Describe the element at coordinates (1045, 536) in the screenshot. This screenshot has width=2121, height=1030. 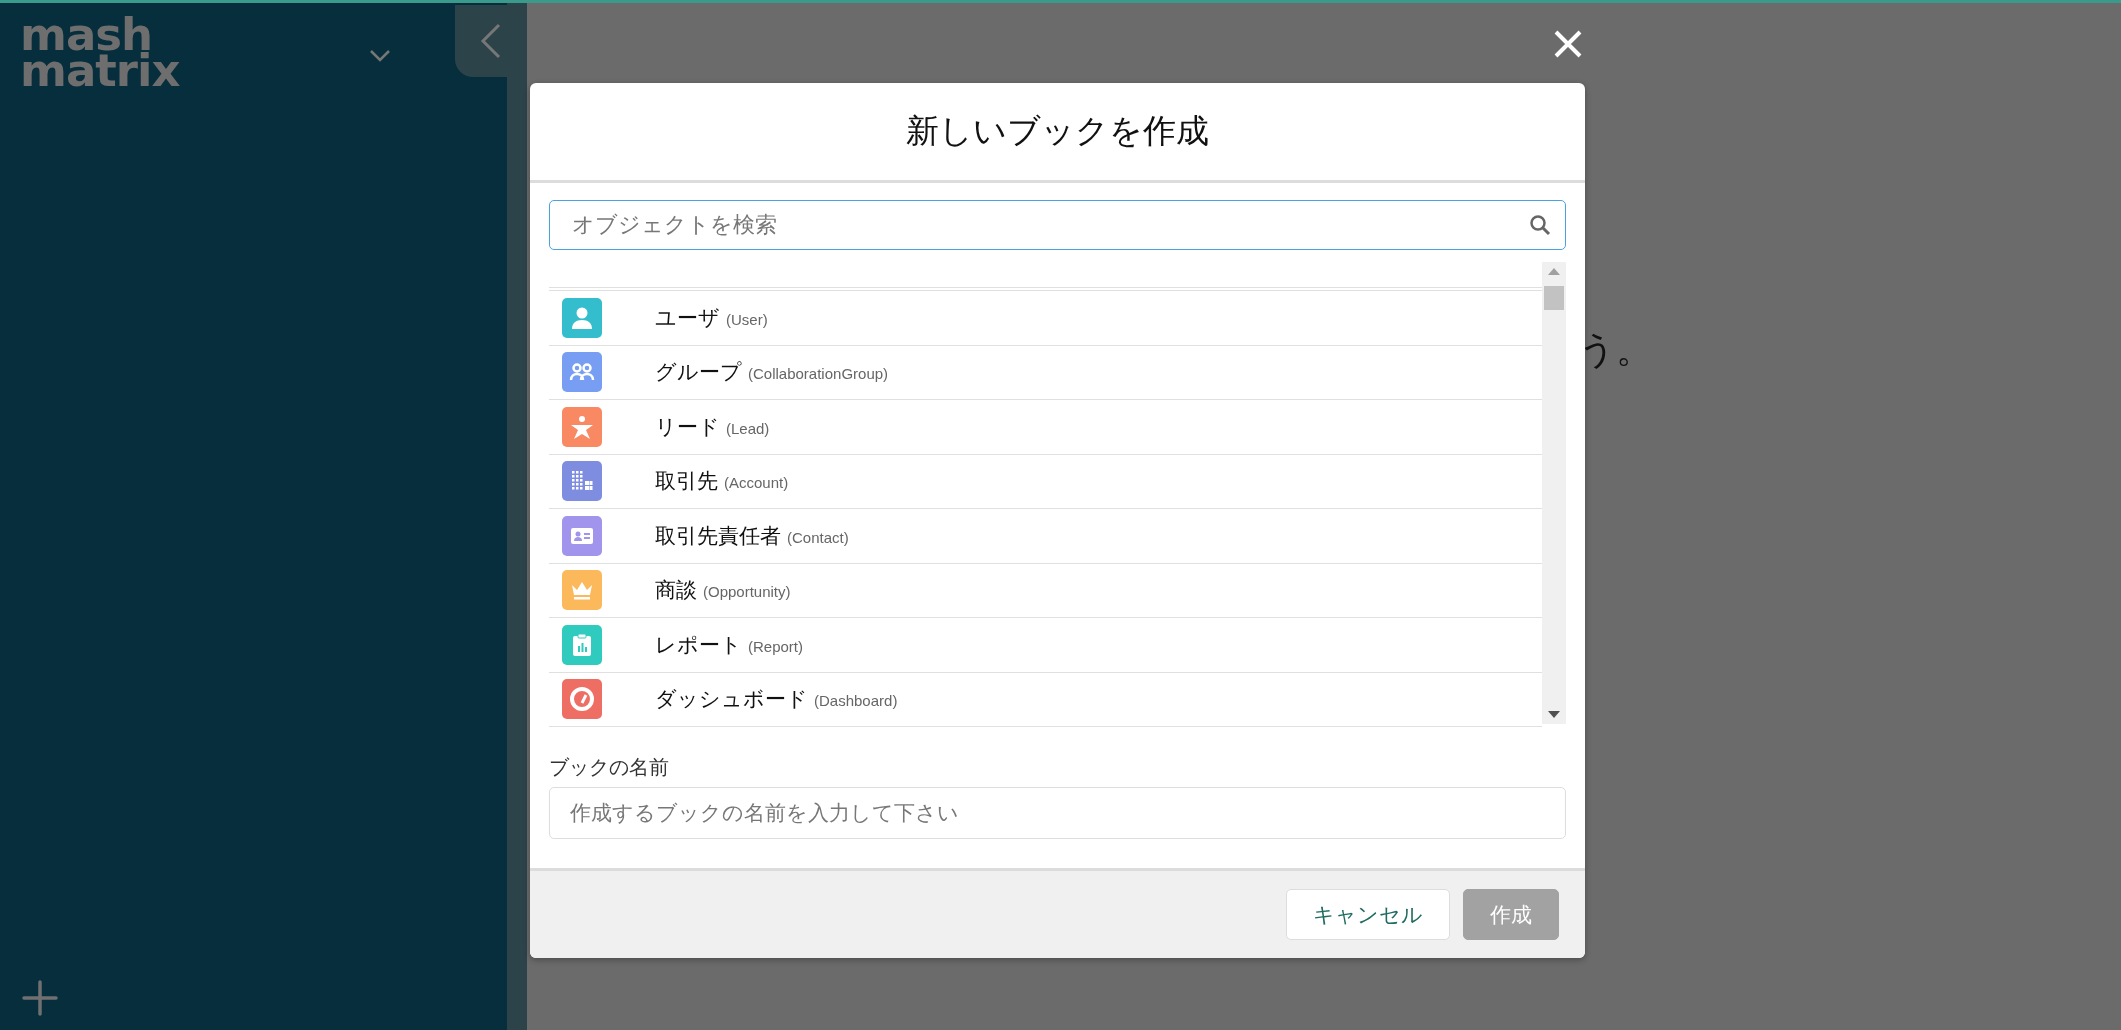
I see `object-list-item: 取引先責任者 (Contact)` at that location.